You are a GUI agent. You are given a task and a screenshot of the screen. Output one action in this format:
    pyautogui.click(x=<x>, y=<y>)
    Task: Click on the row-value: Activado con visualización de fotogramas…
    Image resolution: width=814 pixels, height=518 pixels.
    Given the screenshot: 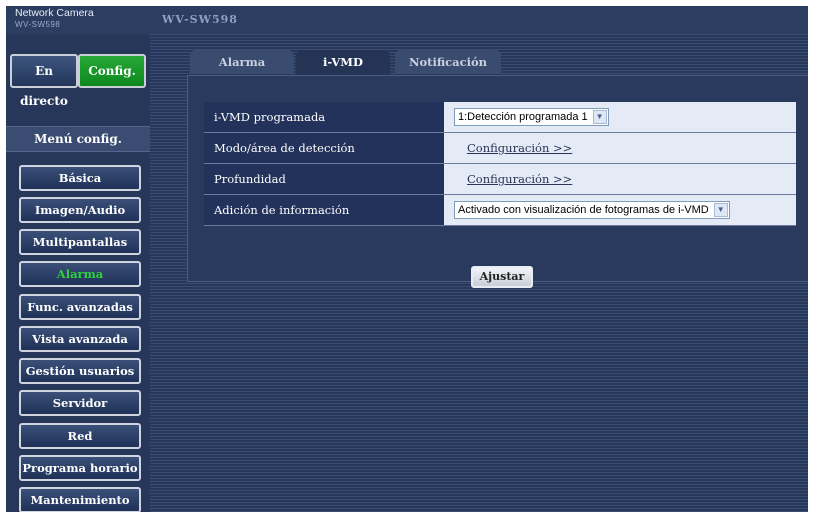 What is the action you would take?
    pyautogui.click(x=620, y=210)
    